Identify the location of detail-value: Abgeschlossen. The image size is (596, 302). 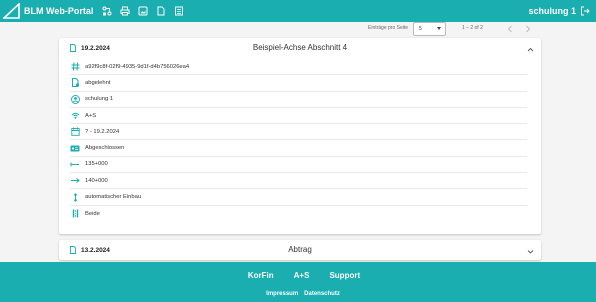
(105, 148).